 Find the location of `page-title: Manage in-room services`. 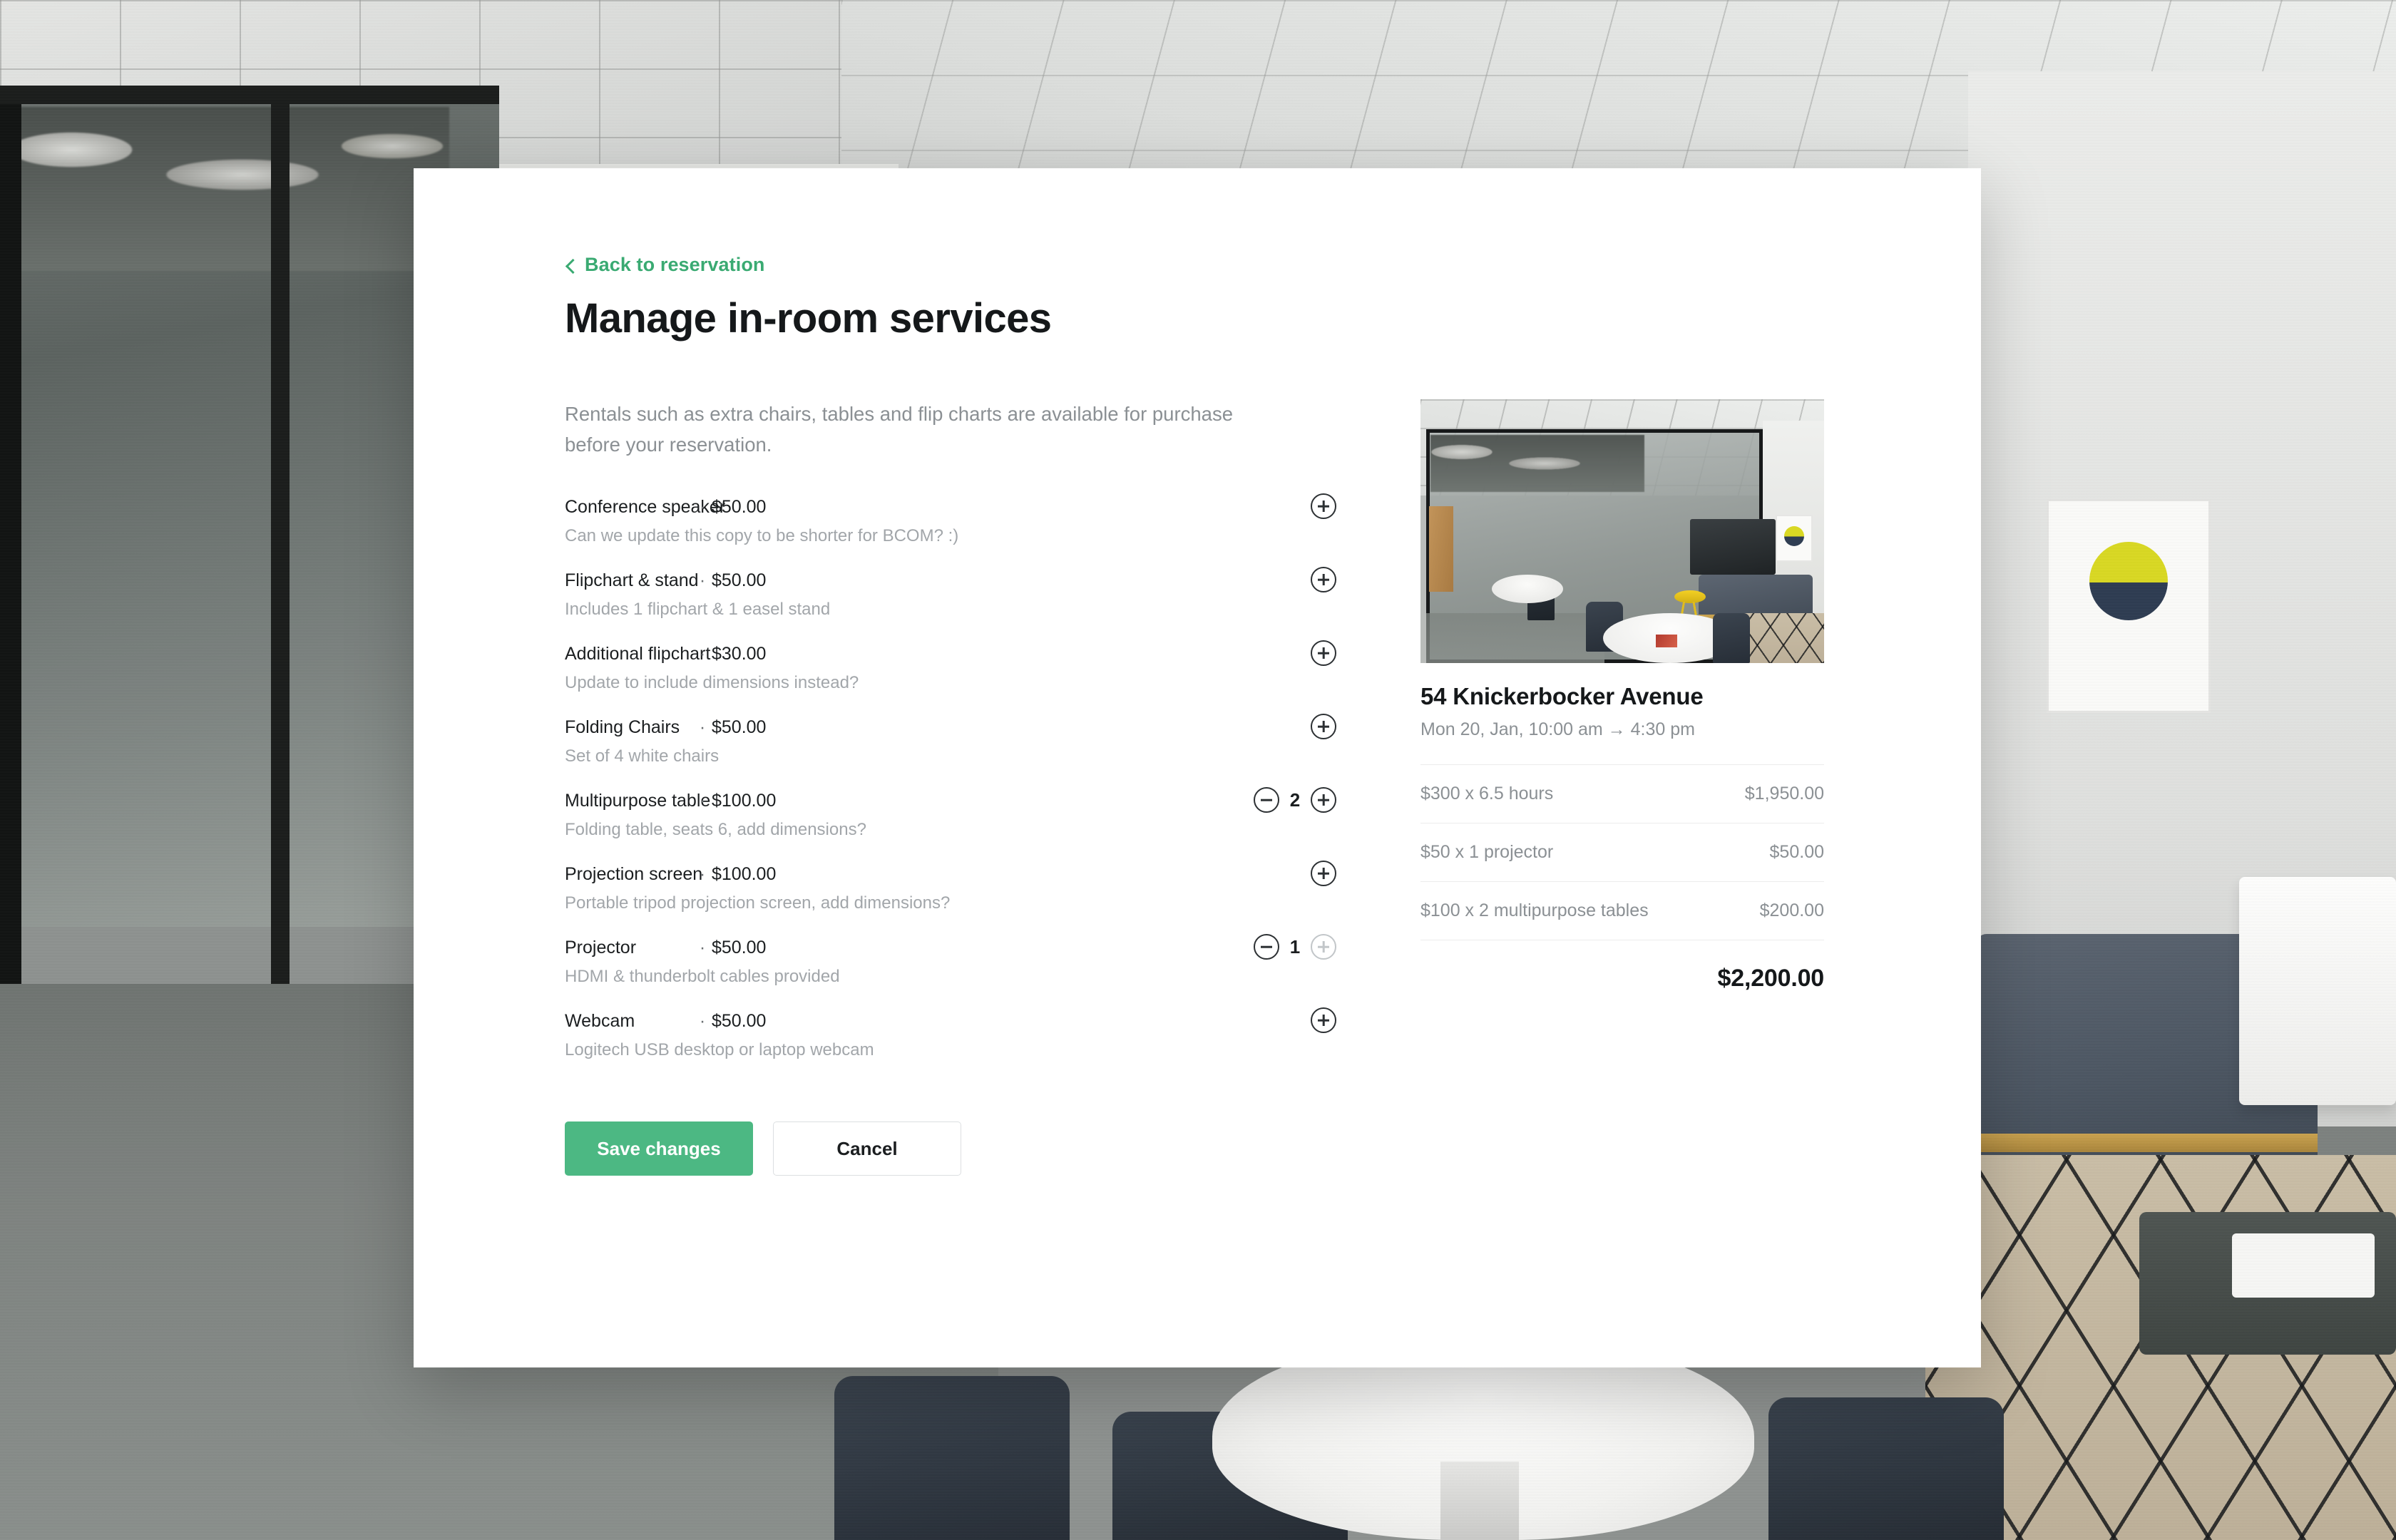

page-title: Manage in-room services is located at coordinates (808, 318).